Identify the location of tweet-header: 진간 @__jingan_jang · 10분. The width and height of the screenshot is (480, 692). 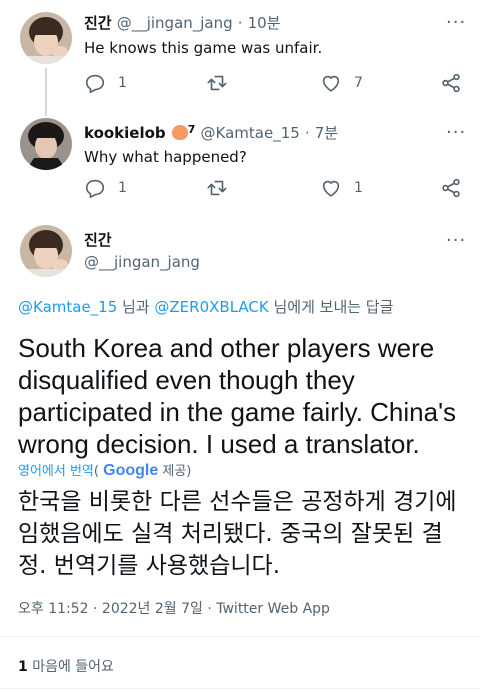
(182, 22).